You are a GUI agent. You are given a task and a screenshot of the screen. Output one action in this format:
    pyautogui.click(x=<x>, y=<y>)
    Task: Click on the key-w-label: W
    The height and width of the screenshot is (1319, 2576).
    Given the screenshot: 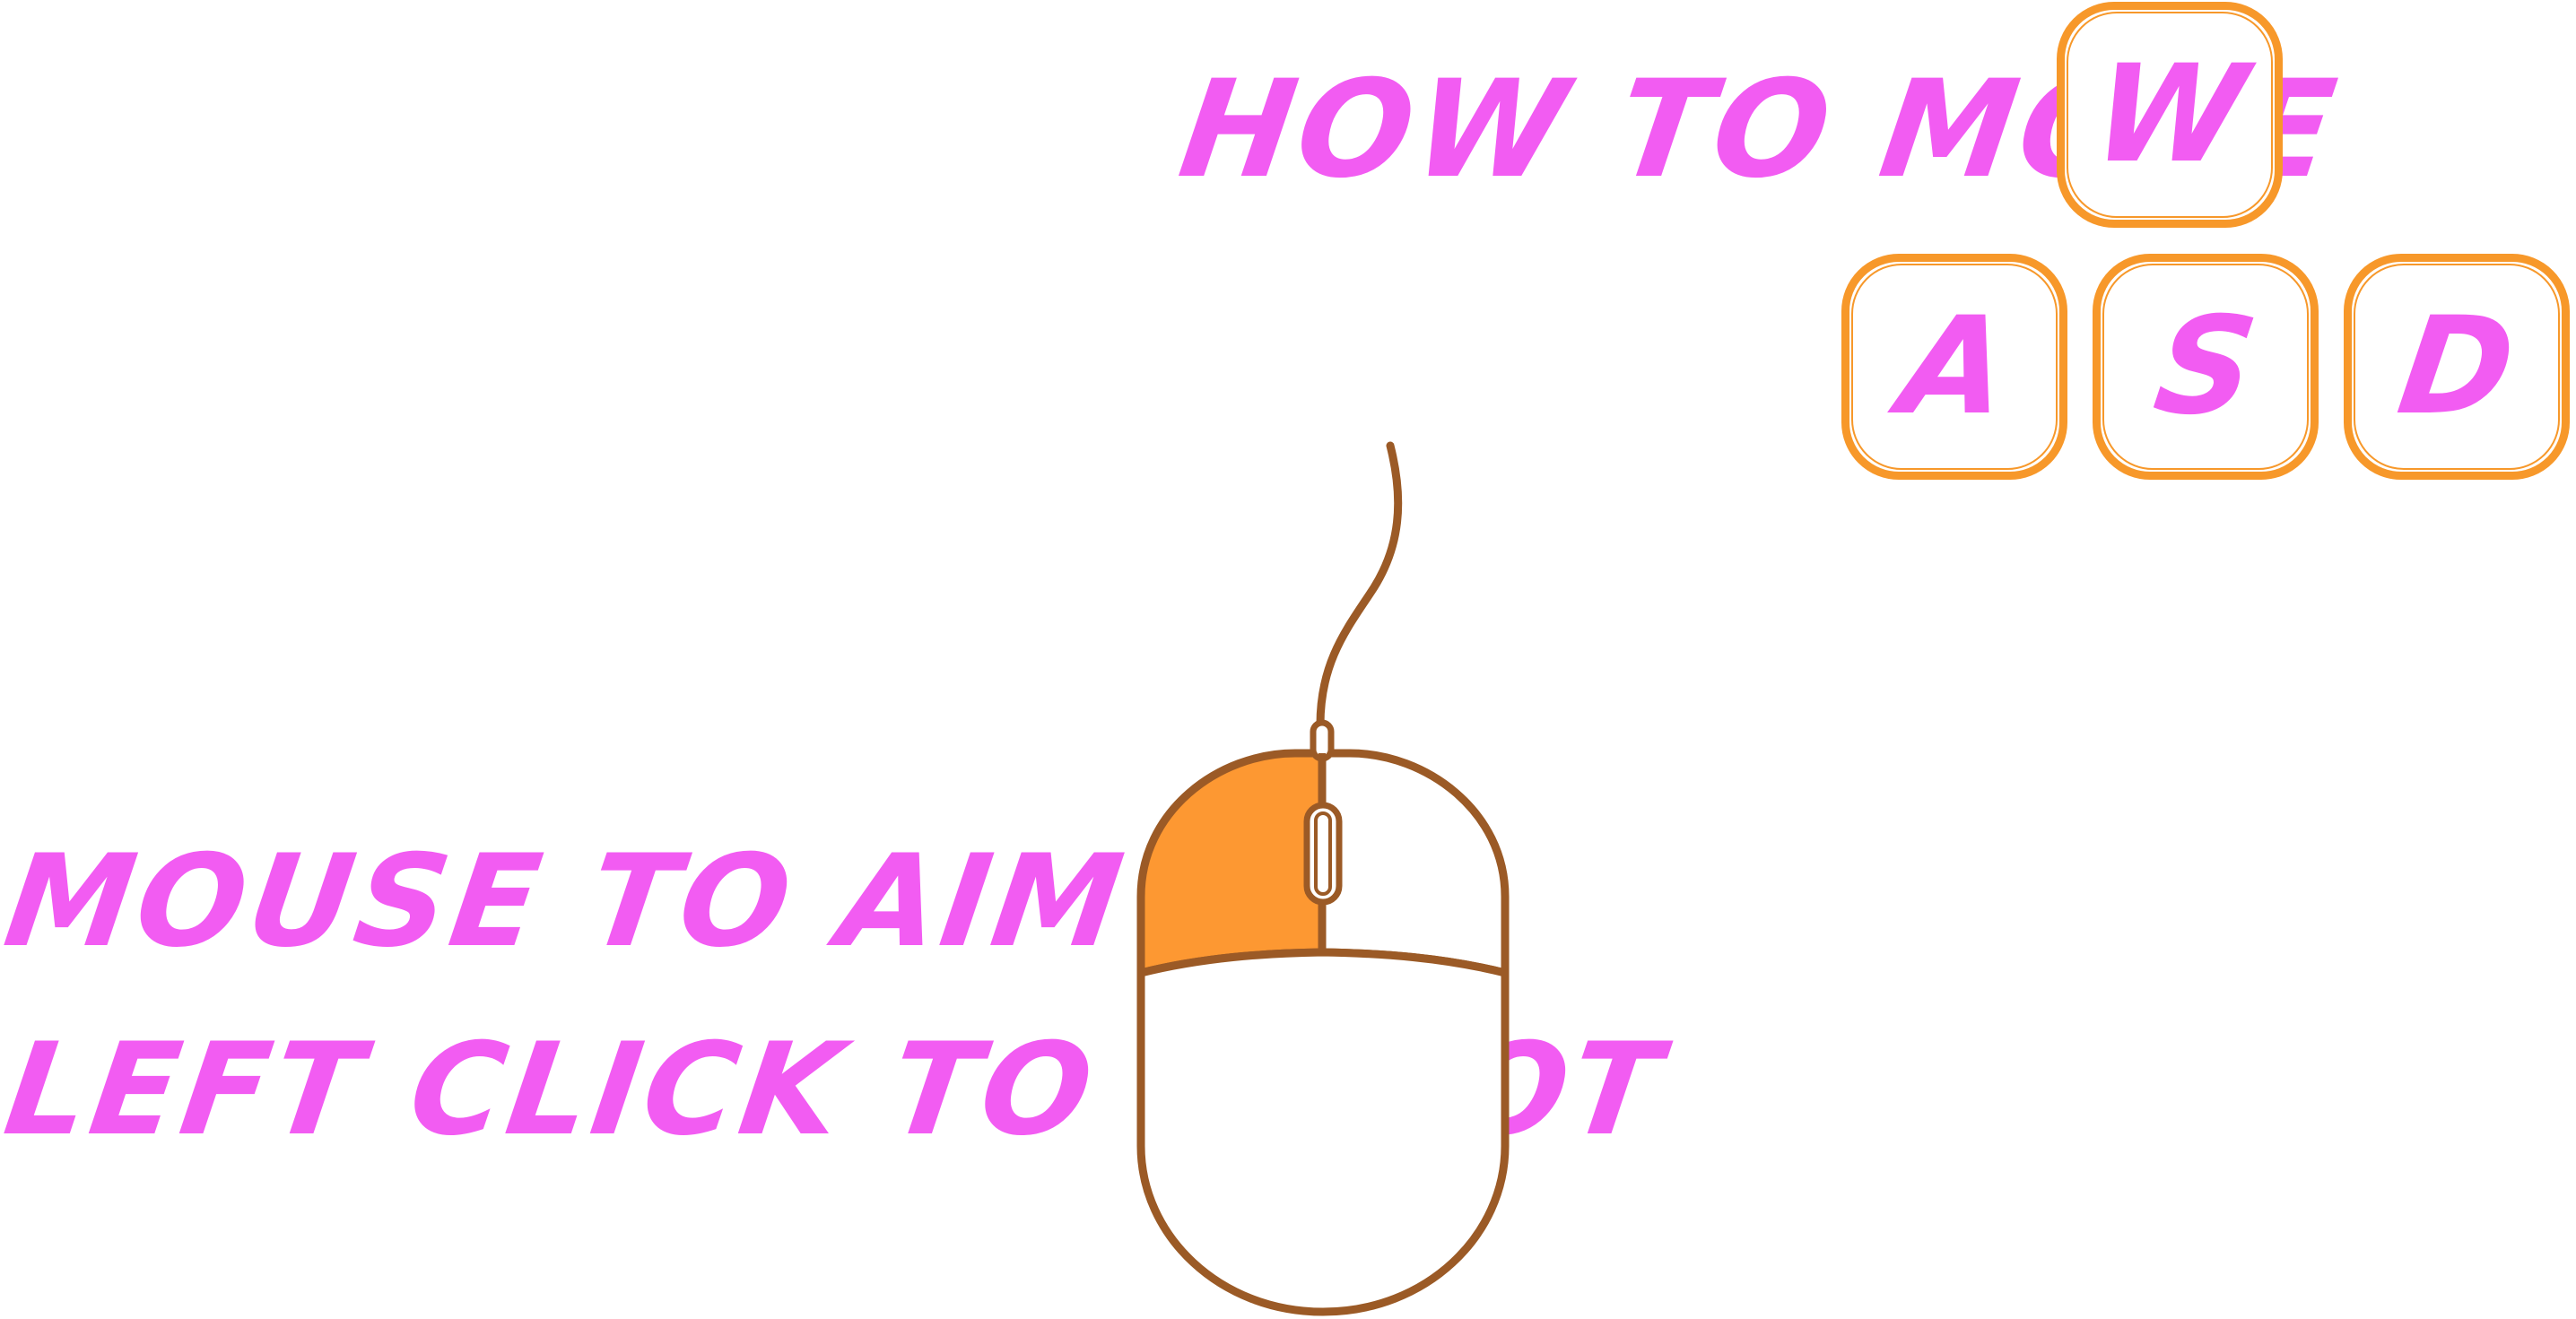 What is the action you would take?
    pyautogui.click(x=2169, y=115)
    